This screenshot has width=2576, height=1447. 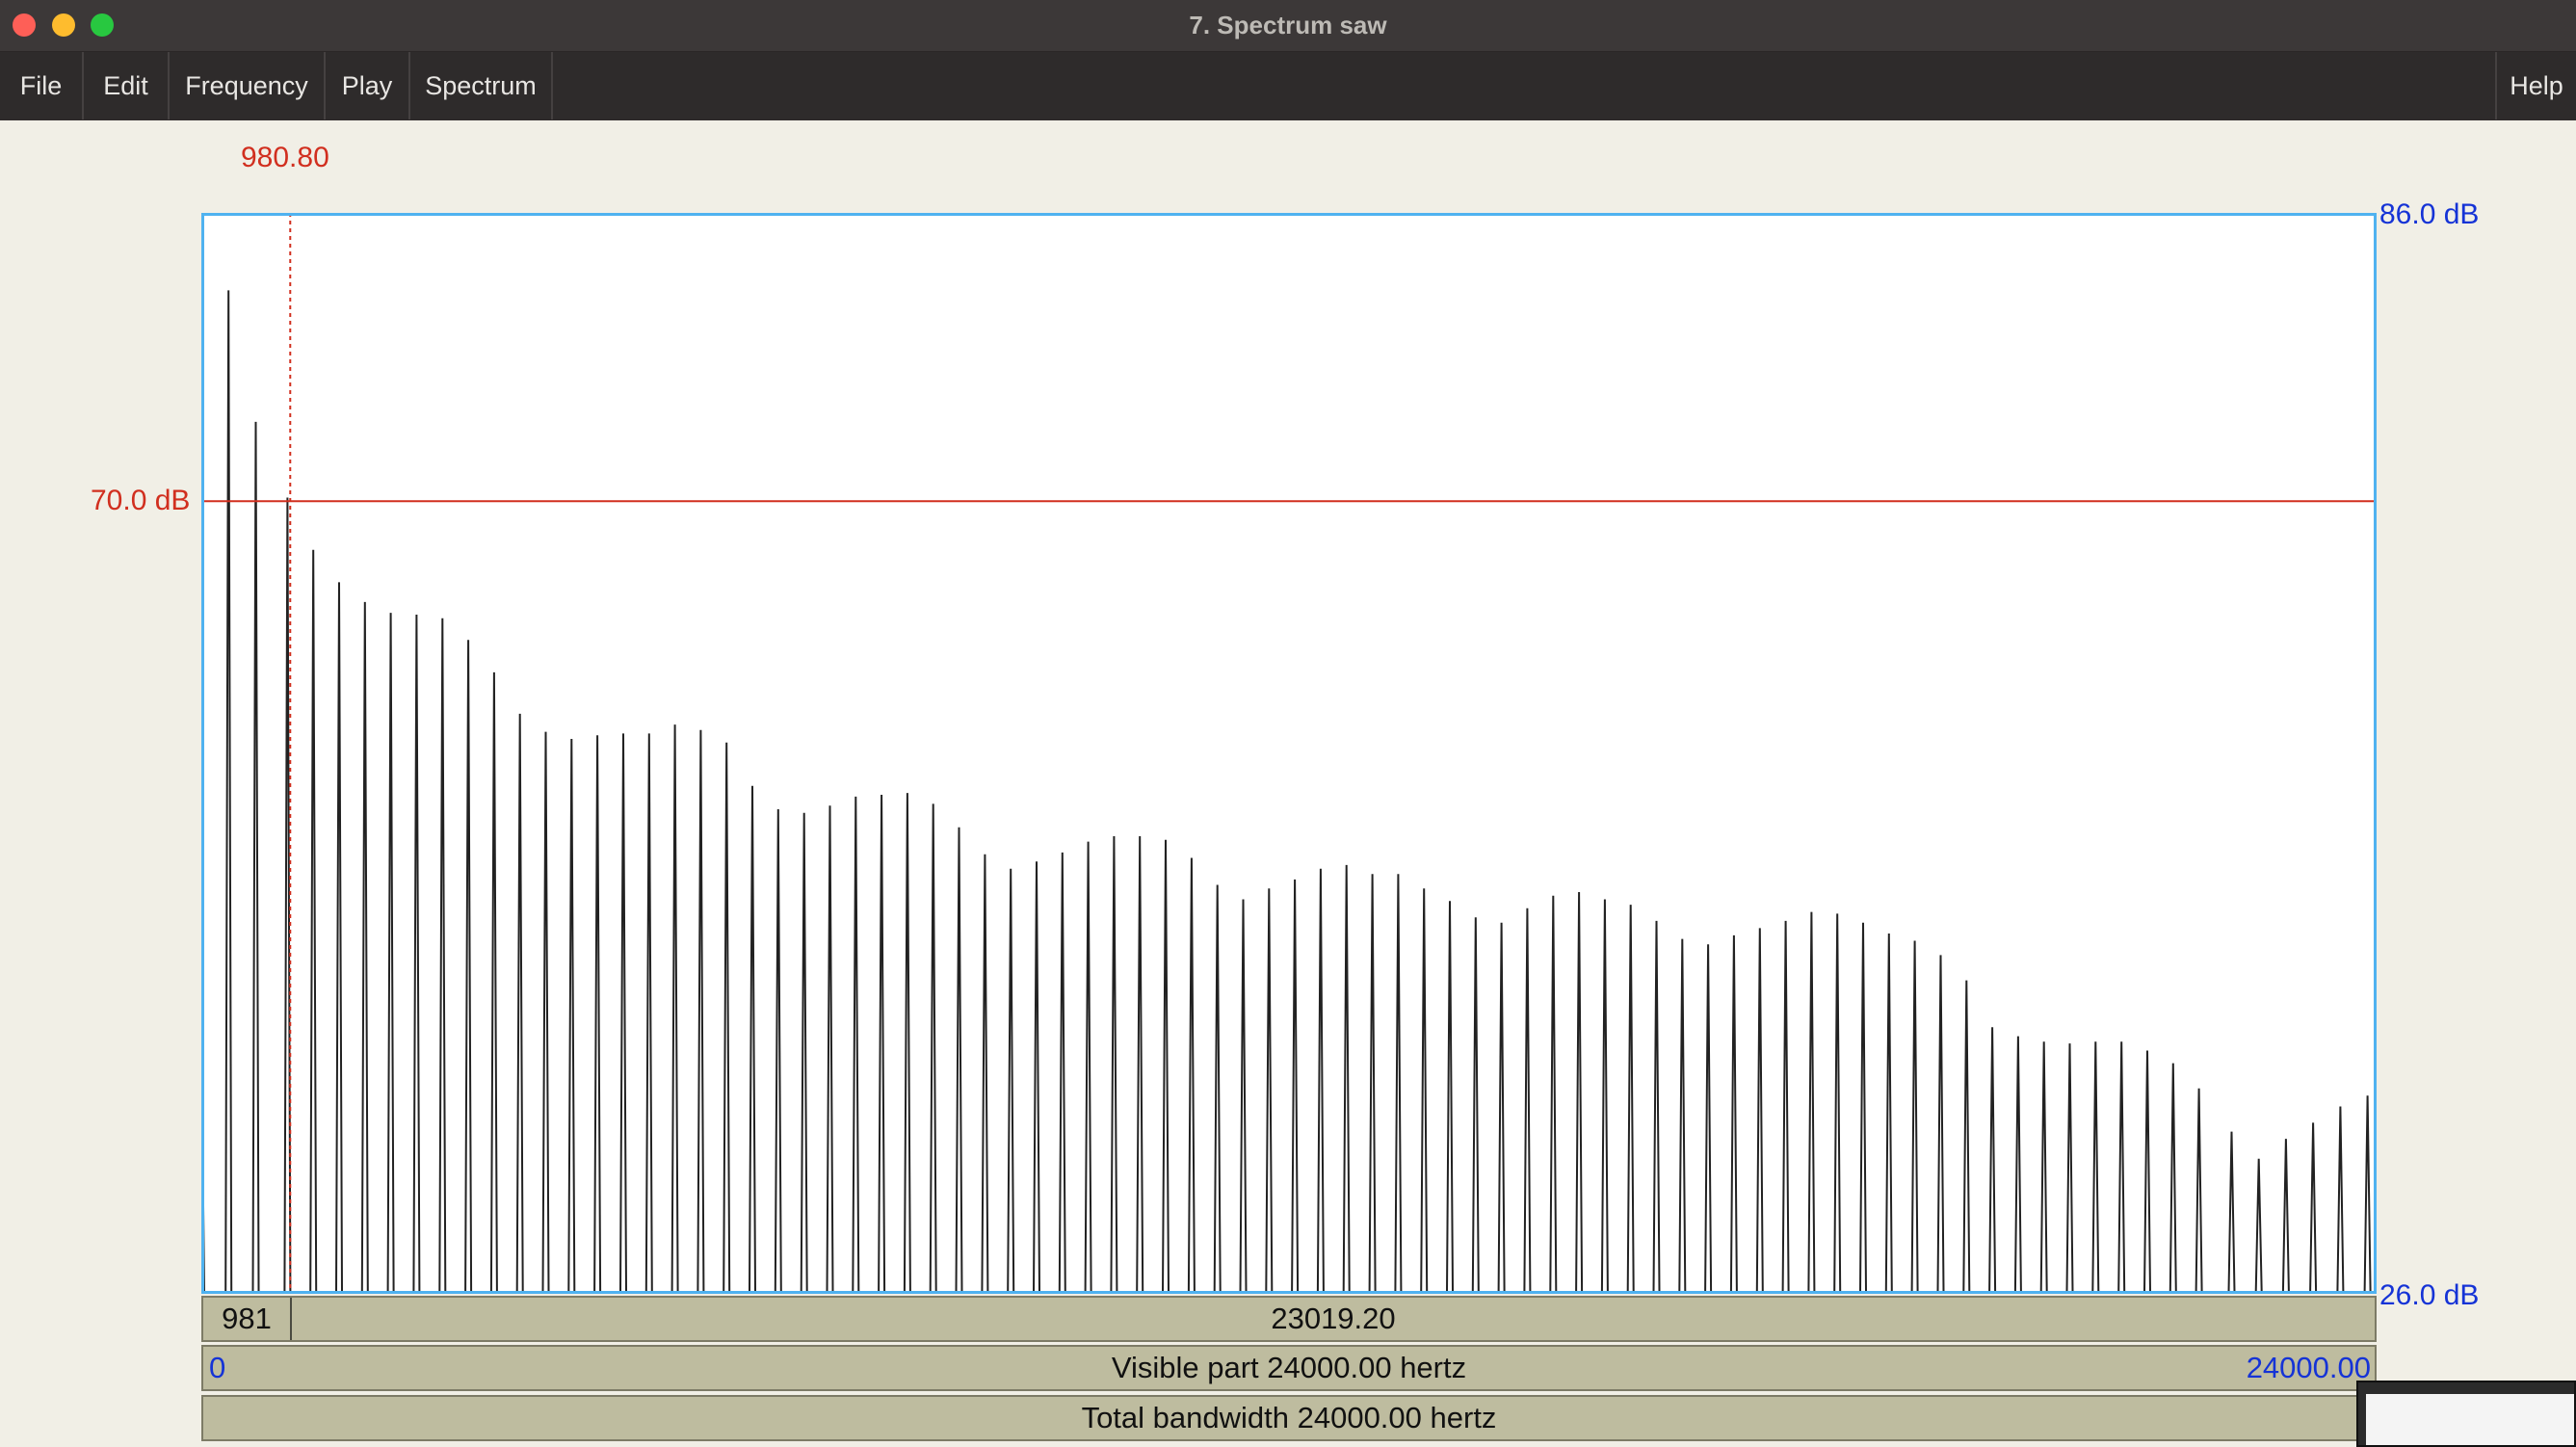 I want to click on menu-help: Help, so click(x=2536, y=85).